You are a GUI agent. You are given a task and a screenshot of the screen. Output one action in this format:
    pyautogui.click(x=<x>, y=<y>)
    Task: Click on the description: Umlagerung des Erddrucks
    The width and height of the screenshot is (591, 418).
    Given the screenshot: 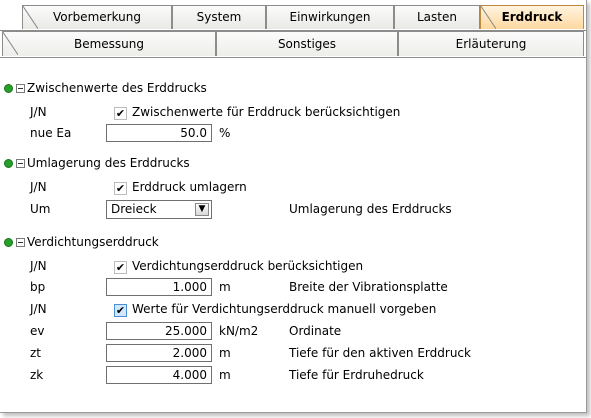 What is the action you would take?
    pyautogui.click(x=370, y=209)
    